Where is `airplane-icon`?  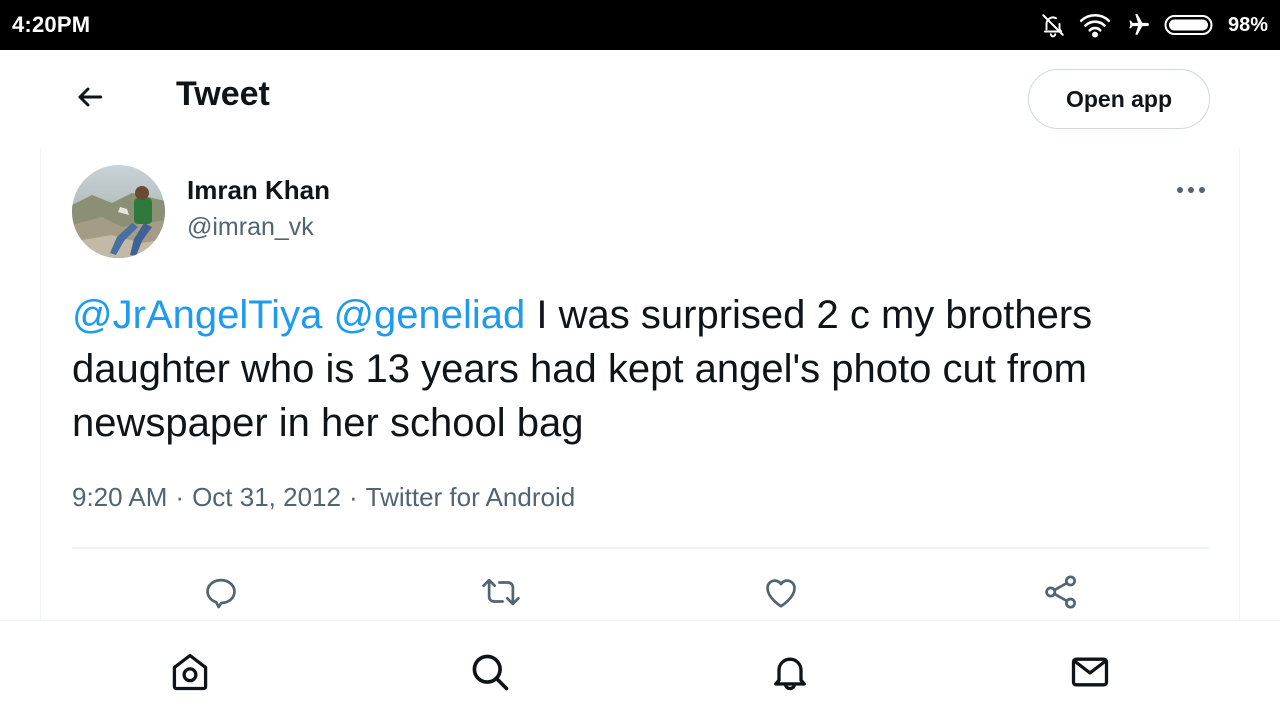 airplane-icon is located at coordinates (1138, 25).